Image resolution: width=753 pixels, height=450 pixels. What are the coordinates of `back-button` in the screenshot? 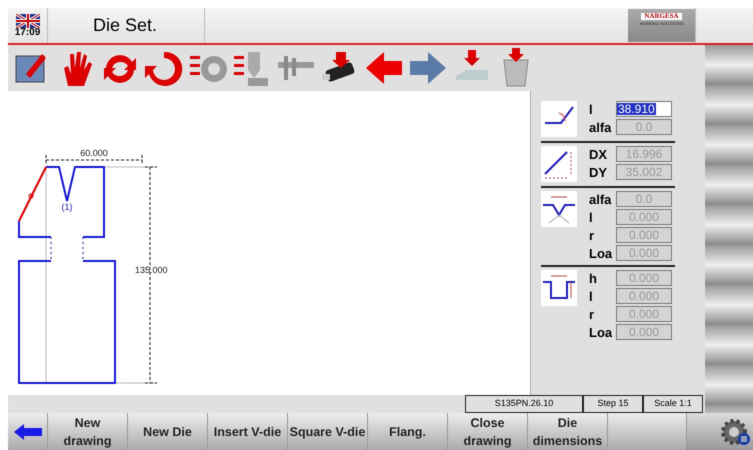 It's located at (28, 431).